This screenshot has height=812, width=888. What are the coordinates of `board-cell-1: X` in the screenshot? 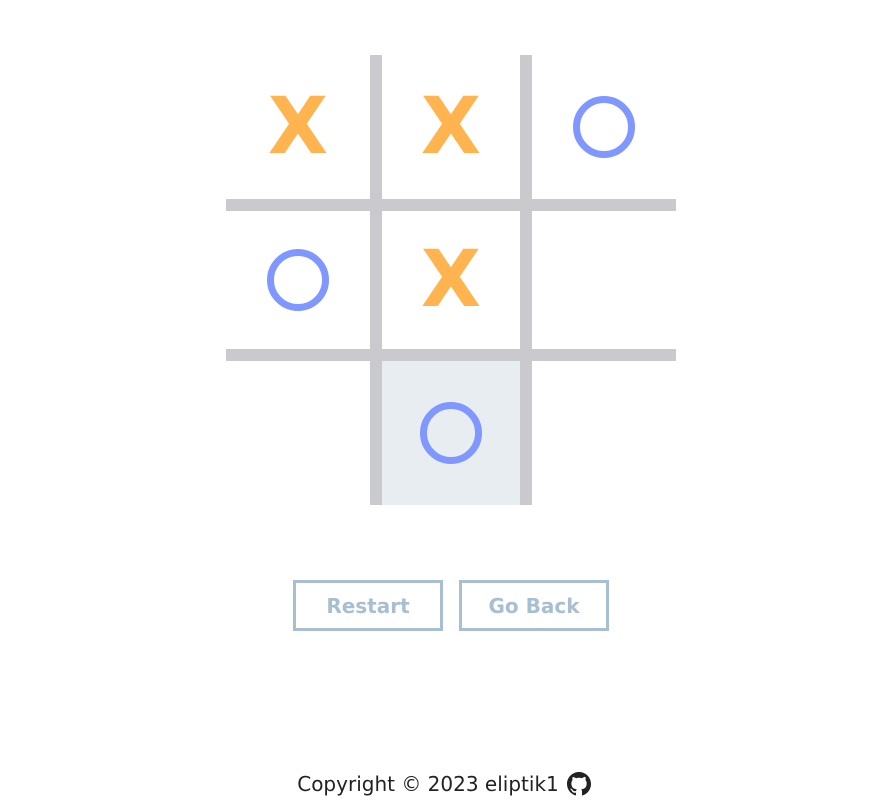 It's located at (298, 127).